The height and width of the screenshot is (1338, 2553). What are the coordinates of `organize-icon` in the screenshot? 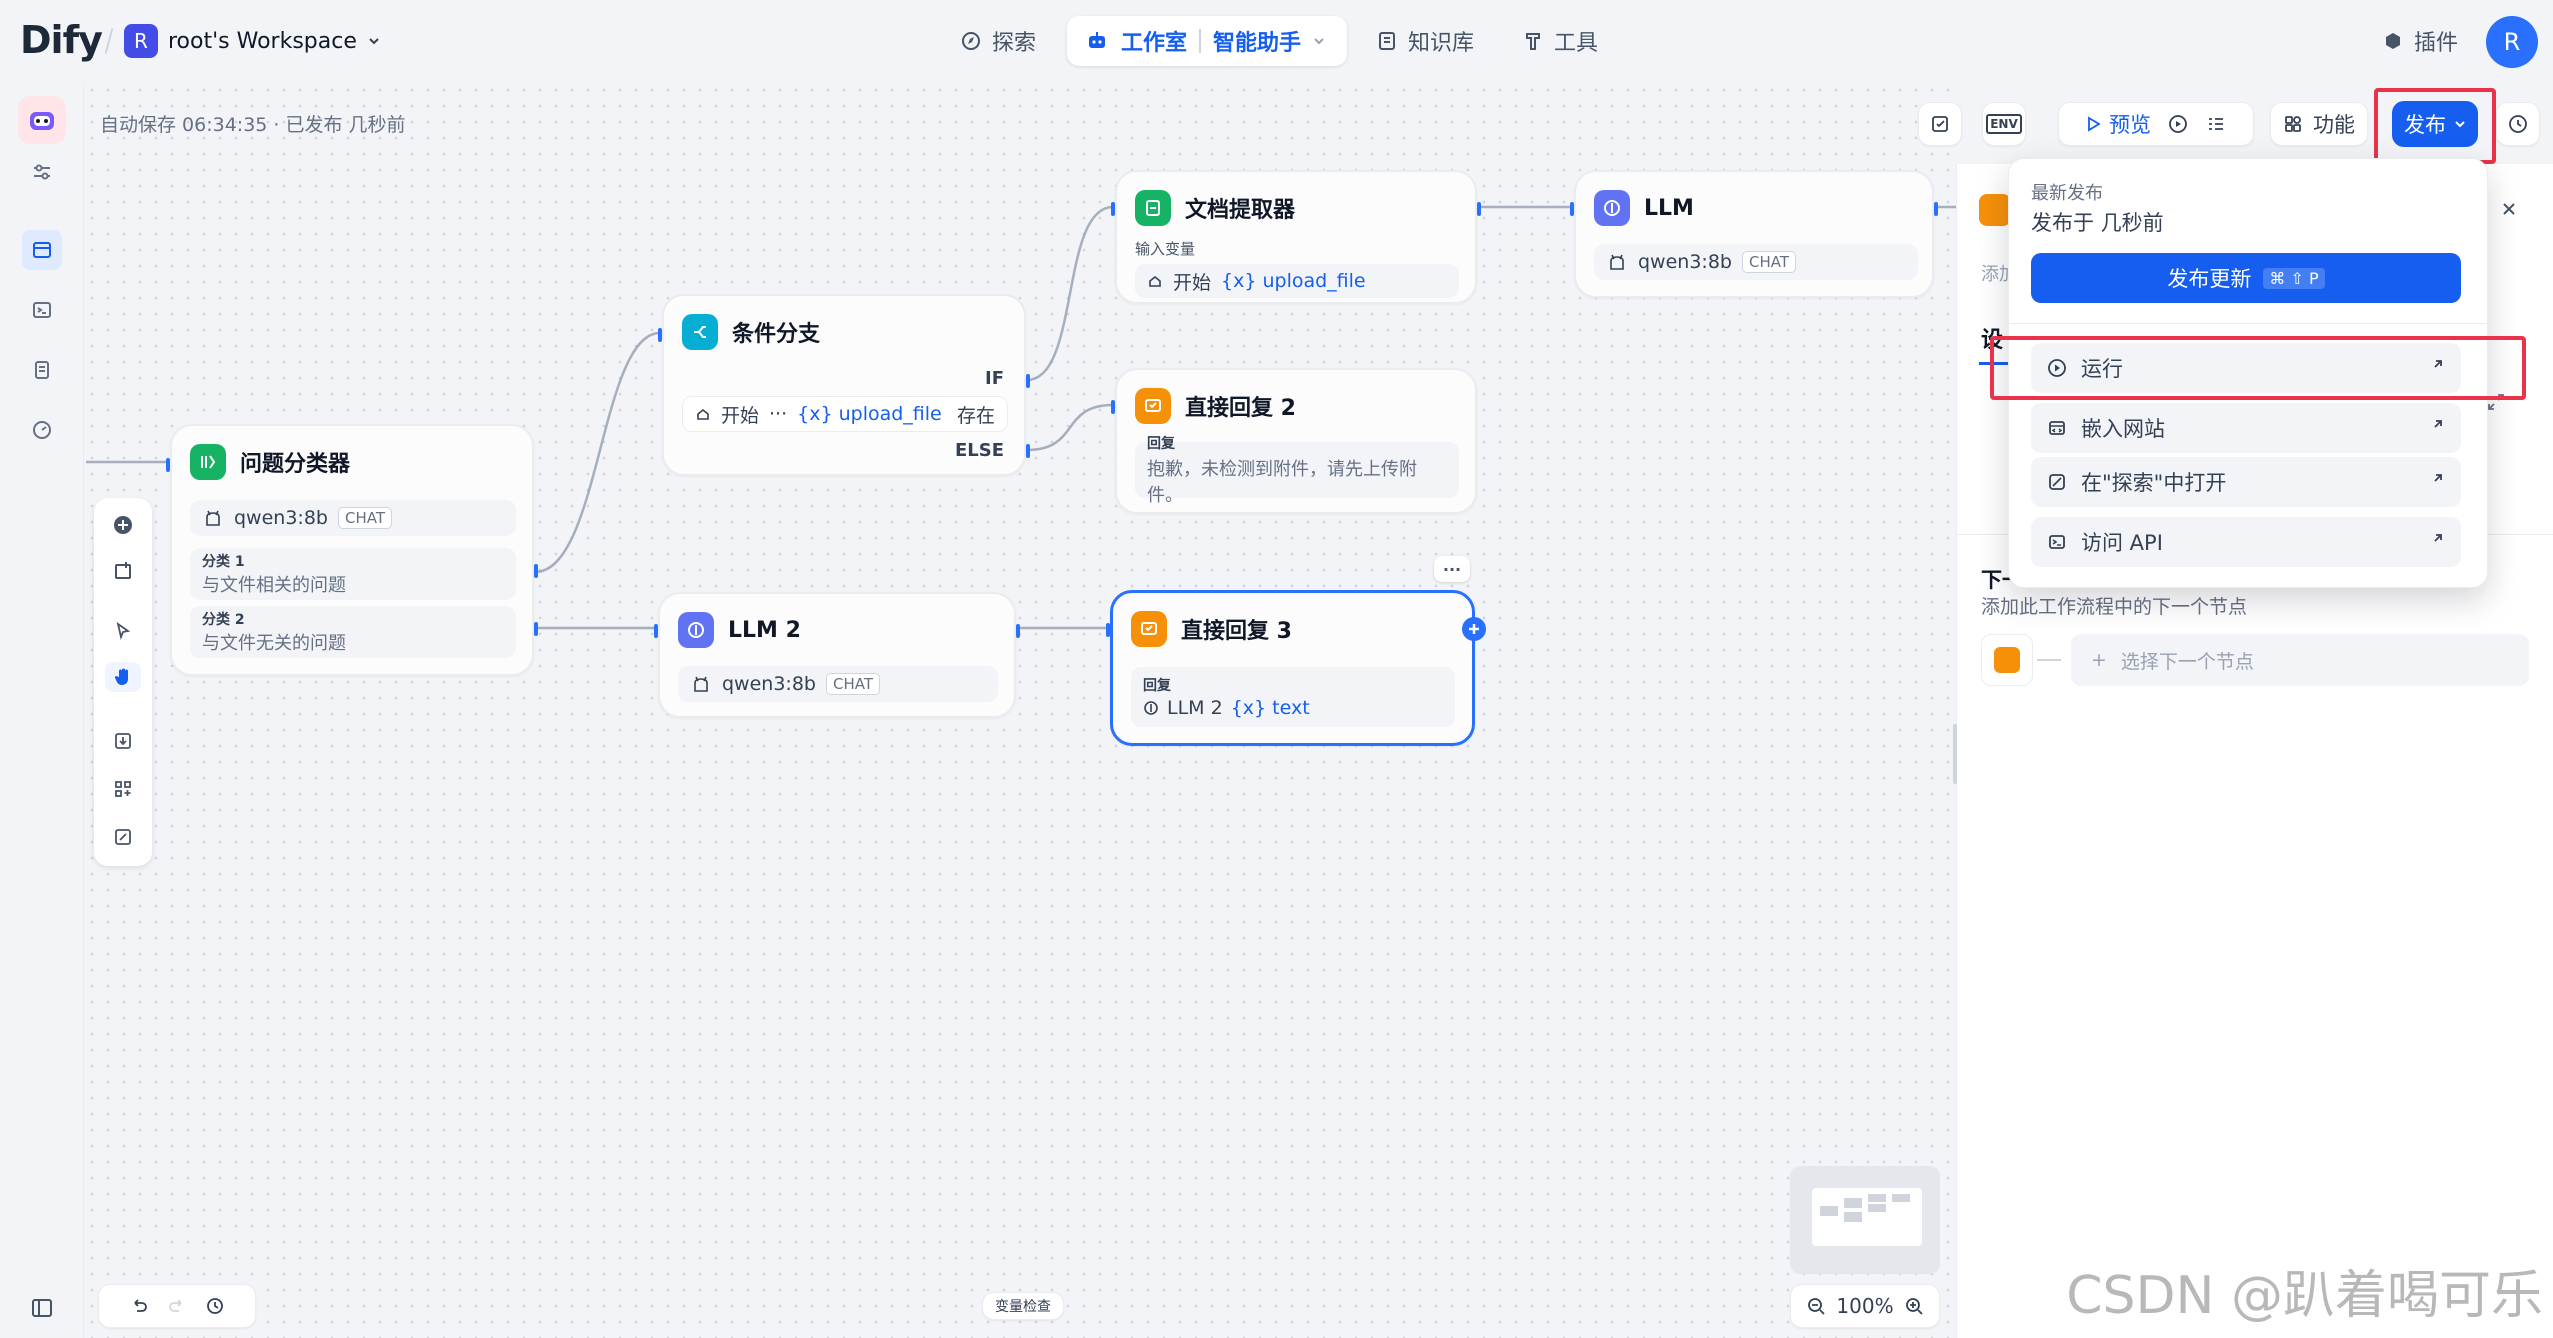 It's located at (123, 789).